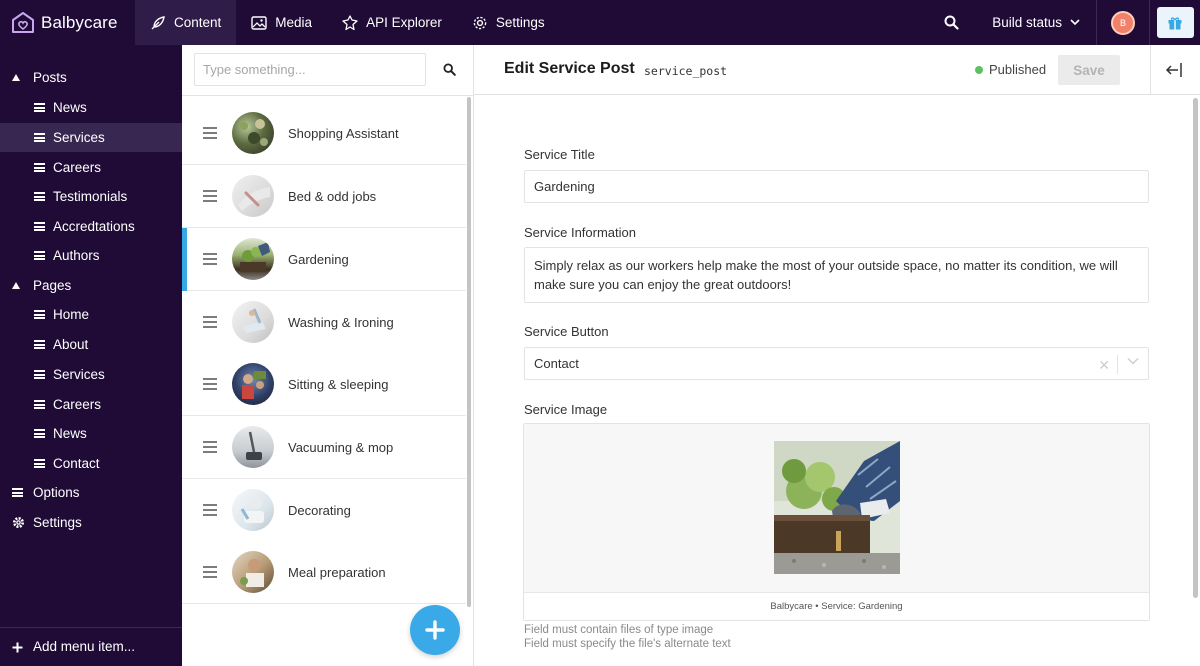  I want to click on sidebar-item-services: Services, so click(91, 137).